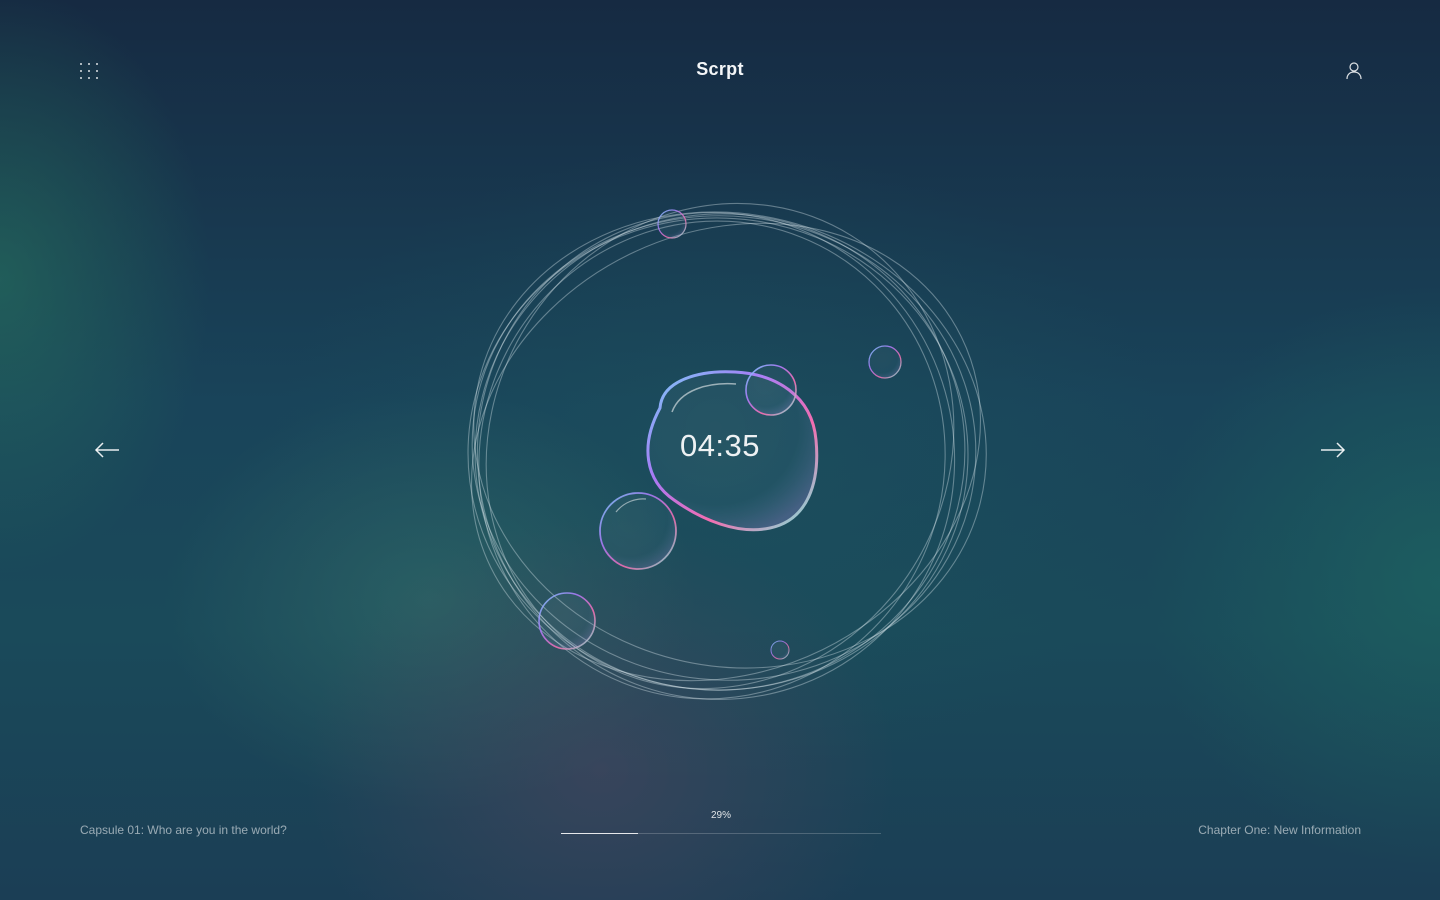 Image resolution: width=1440 pixels, height=900 pixels. I want to click on progress-bar-fill, so click(599, 833).